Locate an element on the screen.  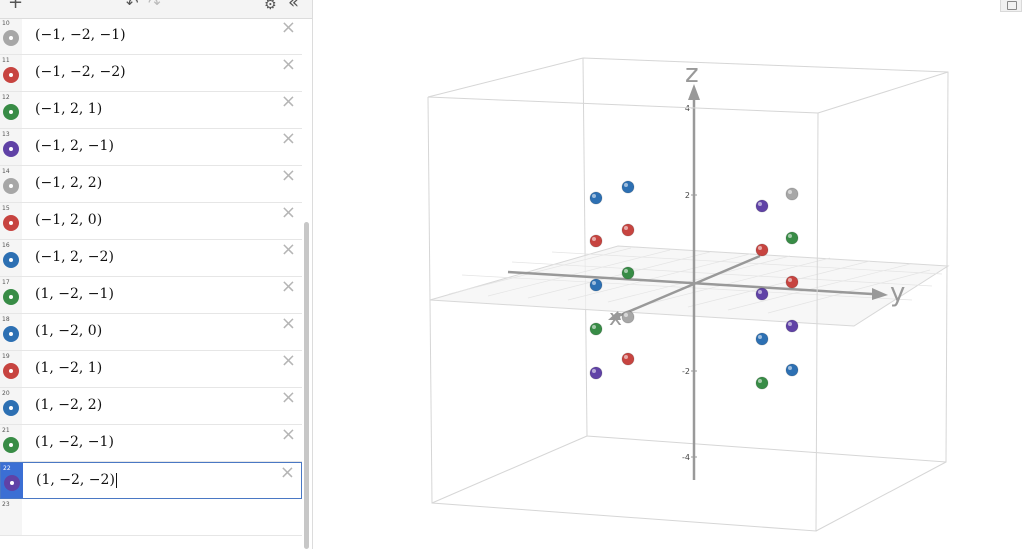
collapse-list-icon: « is located at coordinates (293, 6).